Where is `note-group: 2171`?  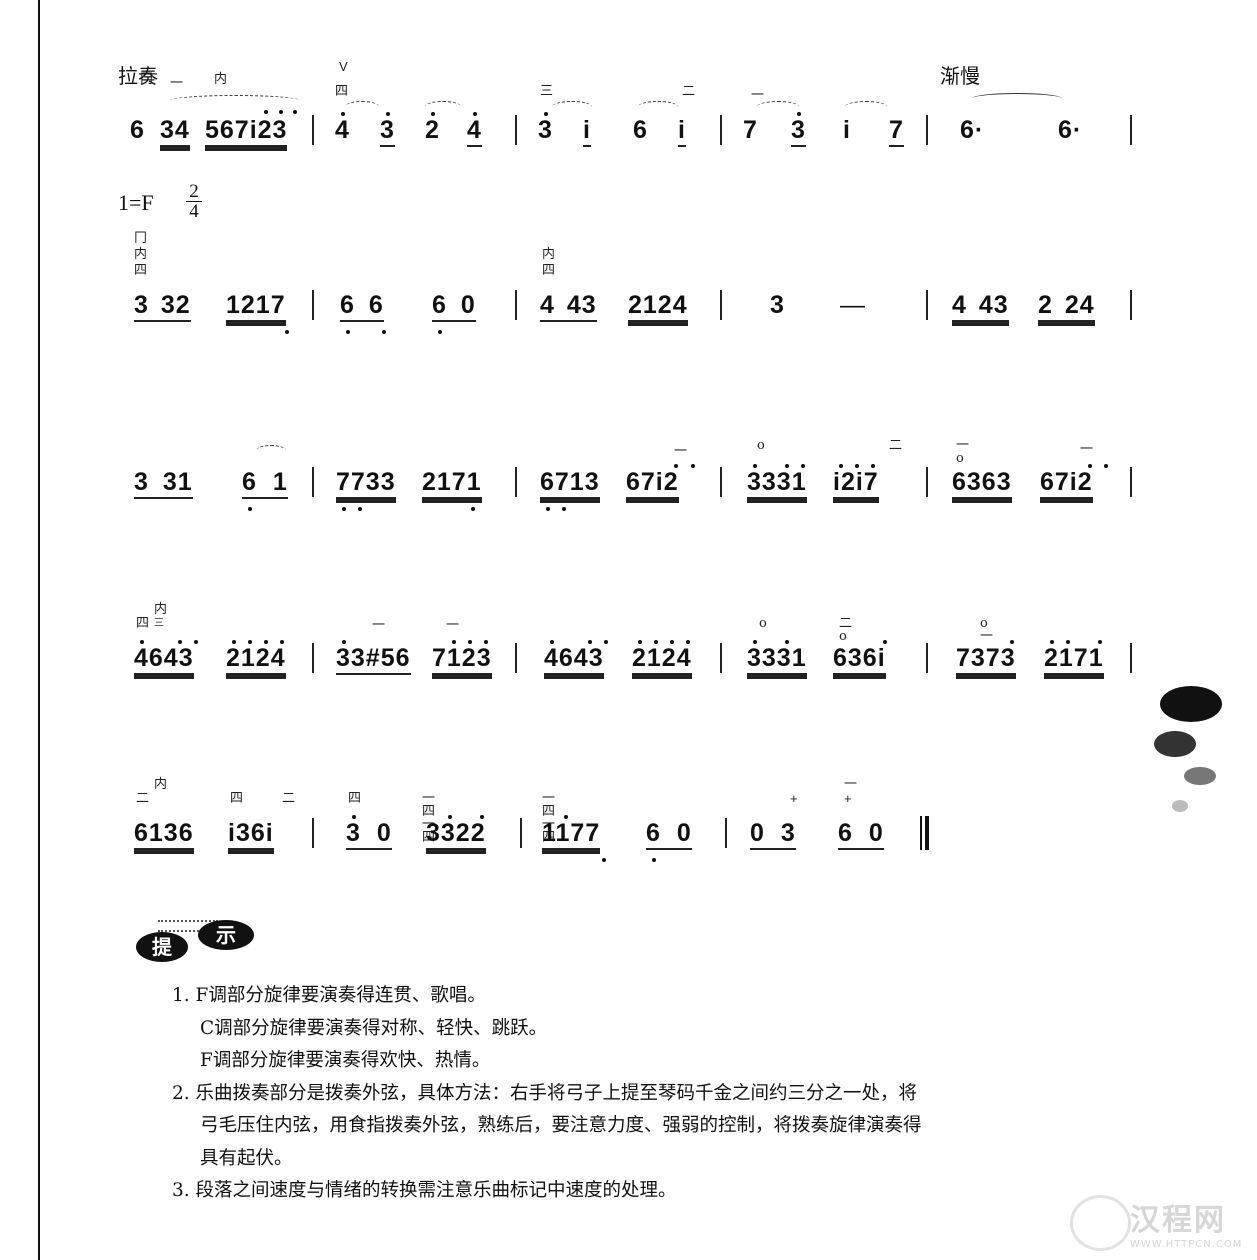
note-group: 2171 is located at coordinates (452, 483).